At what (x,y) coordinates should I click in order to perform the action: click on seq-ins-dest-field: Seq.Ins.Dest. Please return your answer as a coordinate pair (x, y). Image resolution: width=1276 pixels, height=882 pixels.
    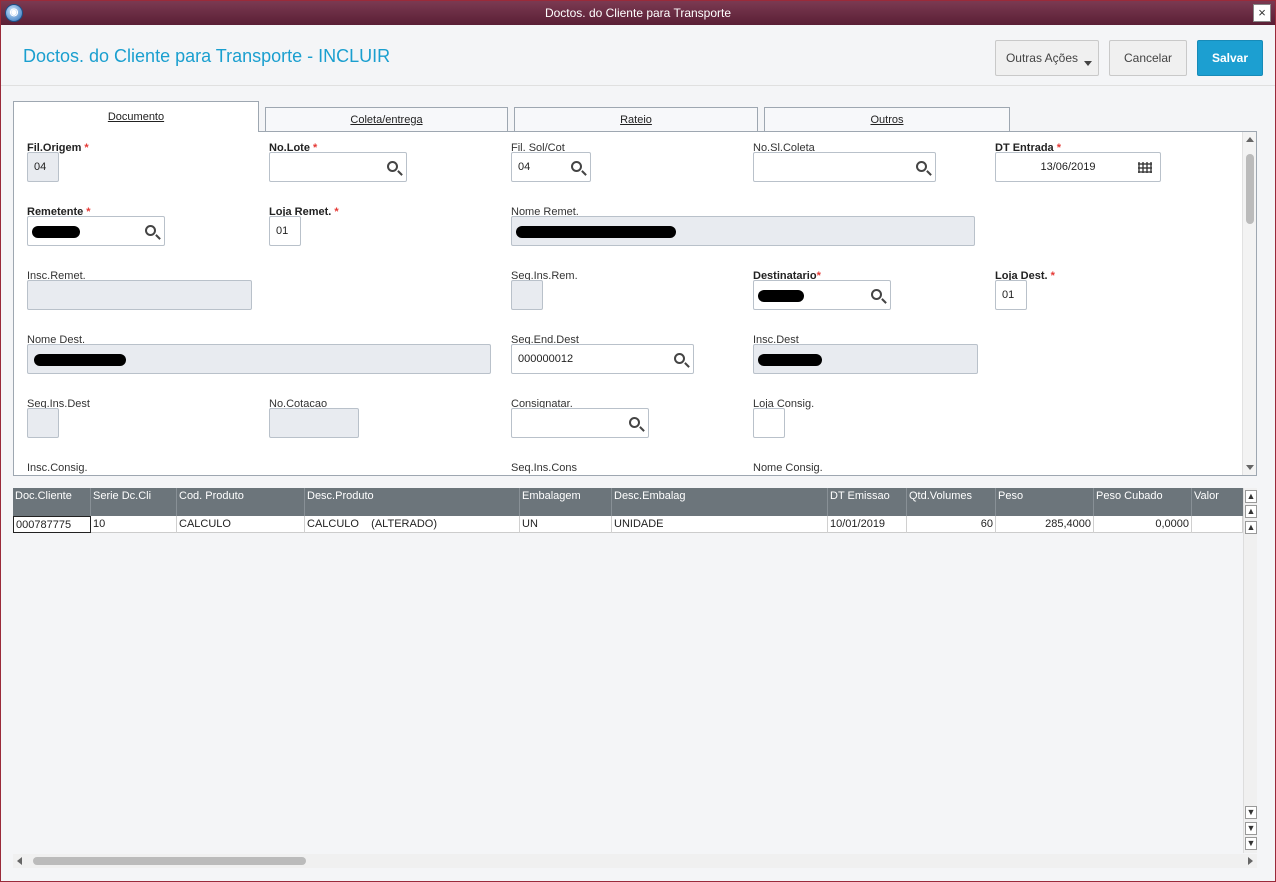
    Looking at the image, I should click on (67, 420).